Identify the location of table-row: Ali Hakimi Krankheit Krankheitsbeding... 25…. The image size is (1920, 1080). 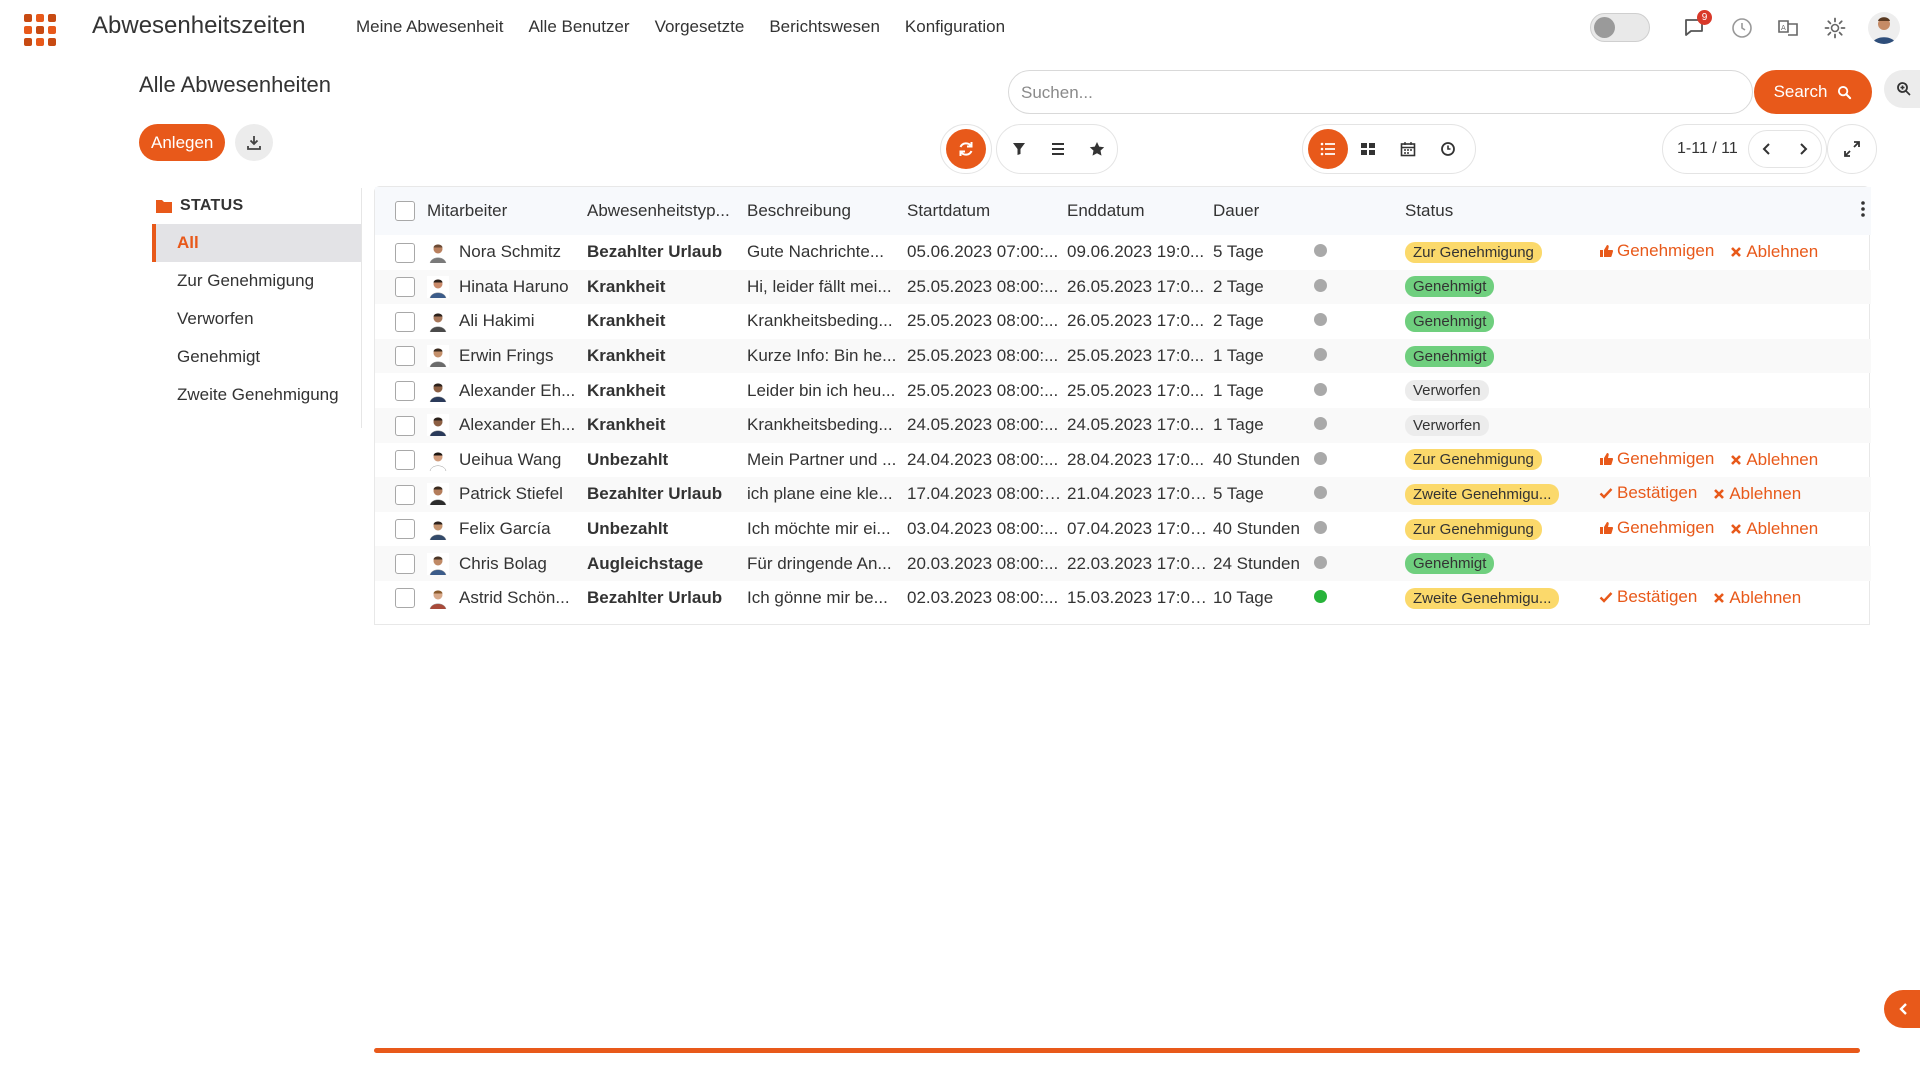
(1123, 321).